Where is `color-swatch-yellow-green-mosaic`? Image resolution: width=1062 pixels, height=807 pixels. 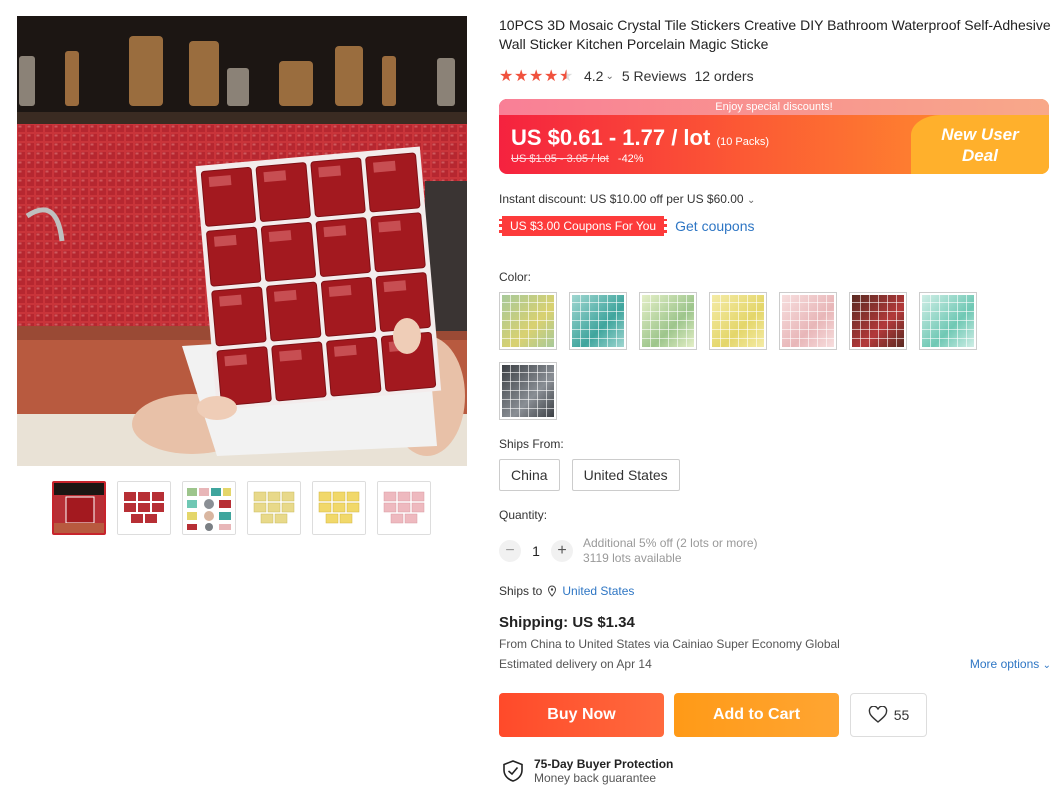 color-swatch-yellow-green-mosaic is located at coordinates (528, 321).